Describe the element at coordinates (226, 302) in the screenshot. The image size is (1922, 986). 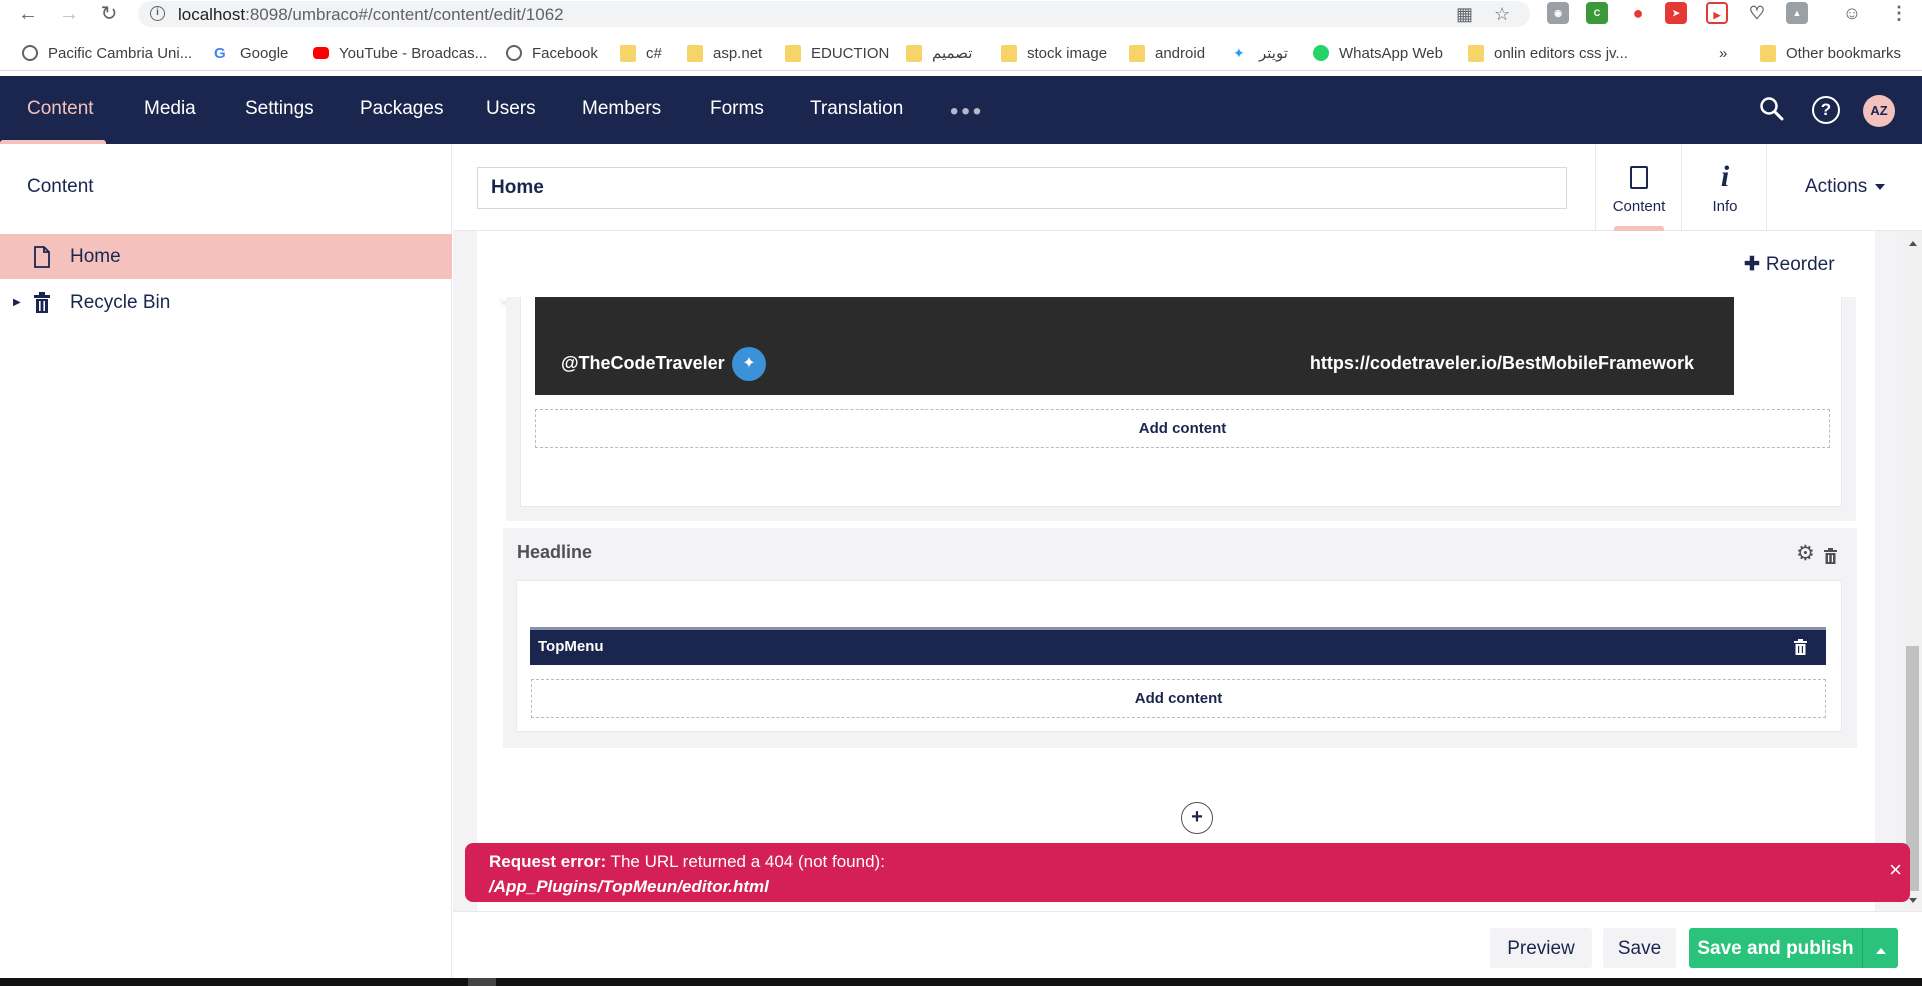
I see `tree-item-recycle-bin: ▶ Recycle Bin` at that location.